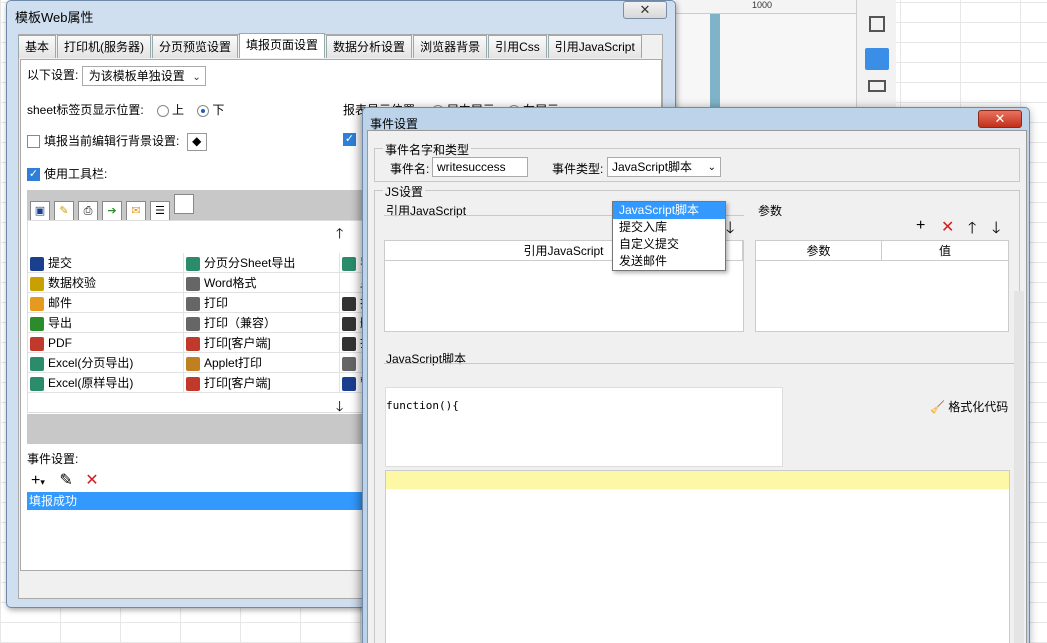  What do you see at coordinates (450, 46) in the screenshot?
I see `tab-5: 浏览器背景` at bounding box center [450, 46].